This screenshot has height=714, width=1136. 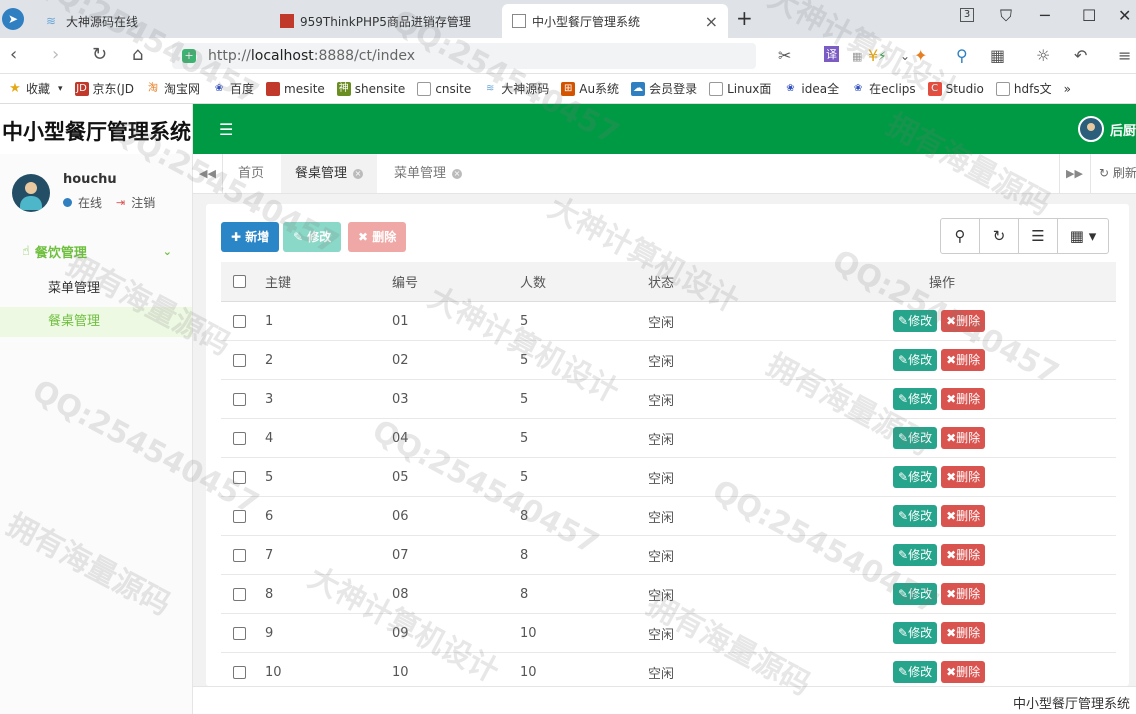 What do you see at coordinates (740, 88) in the screenshot?
I see `bookmark-item: Linux面` at bounding box center [740, 88].